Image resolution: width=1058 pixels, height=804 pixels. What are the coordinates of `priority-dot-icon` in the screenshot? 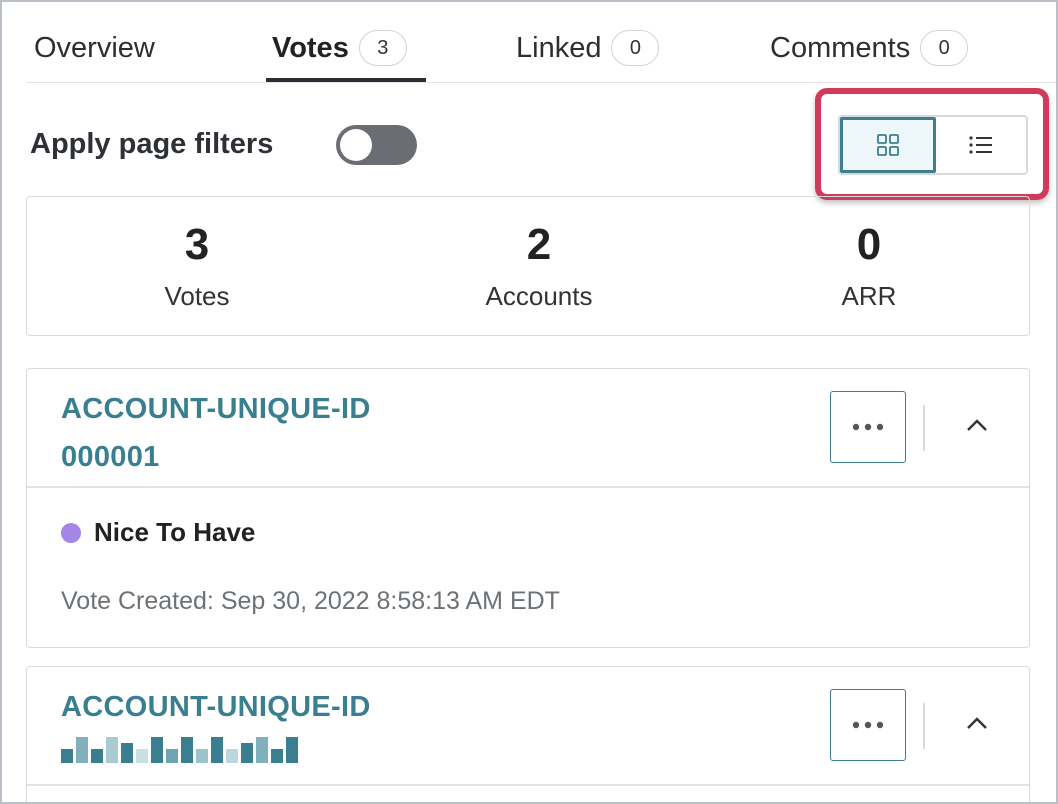 It's located at (71, 532).